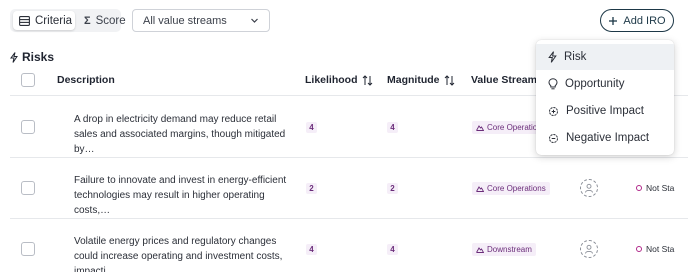  Describe the element at coordinates (28, 80) in the screenshot. I see `select-all-checkbox` at that location.